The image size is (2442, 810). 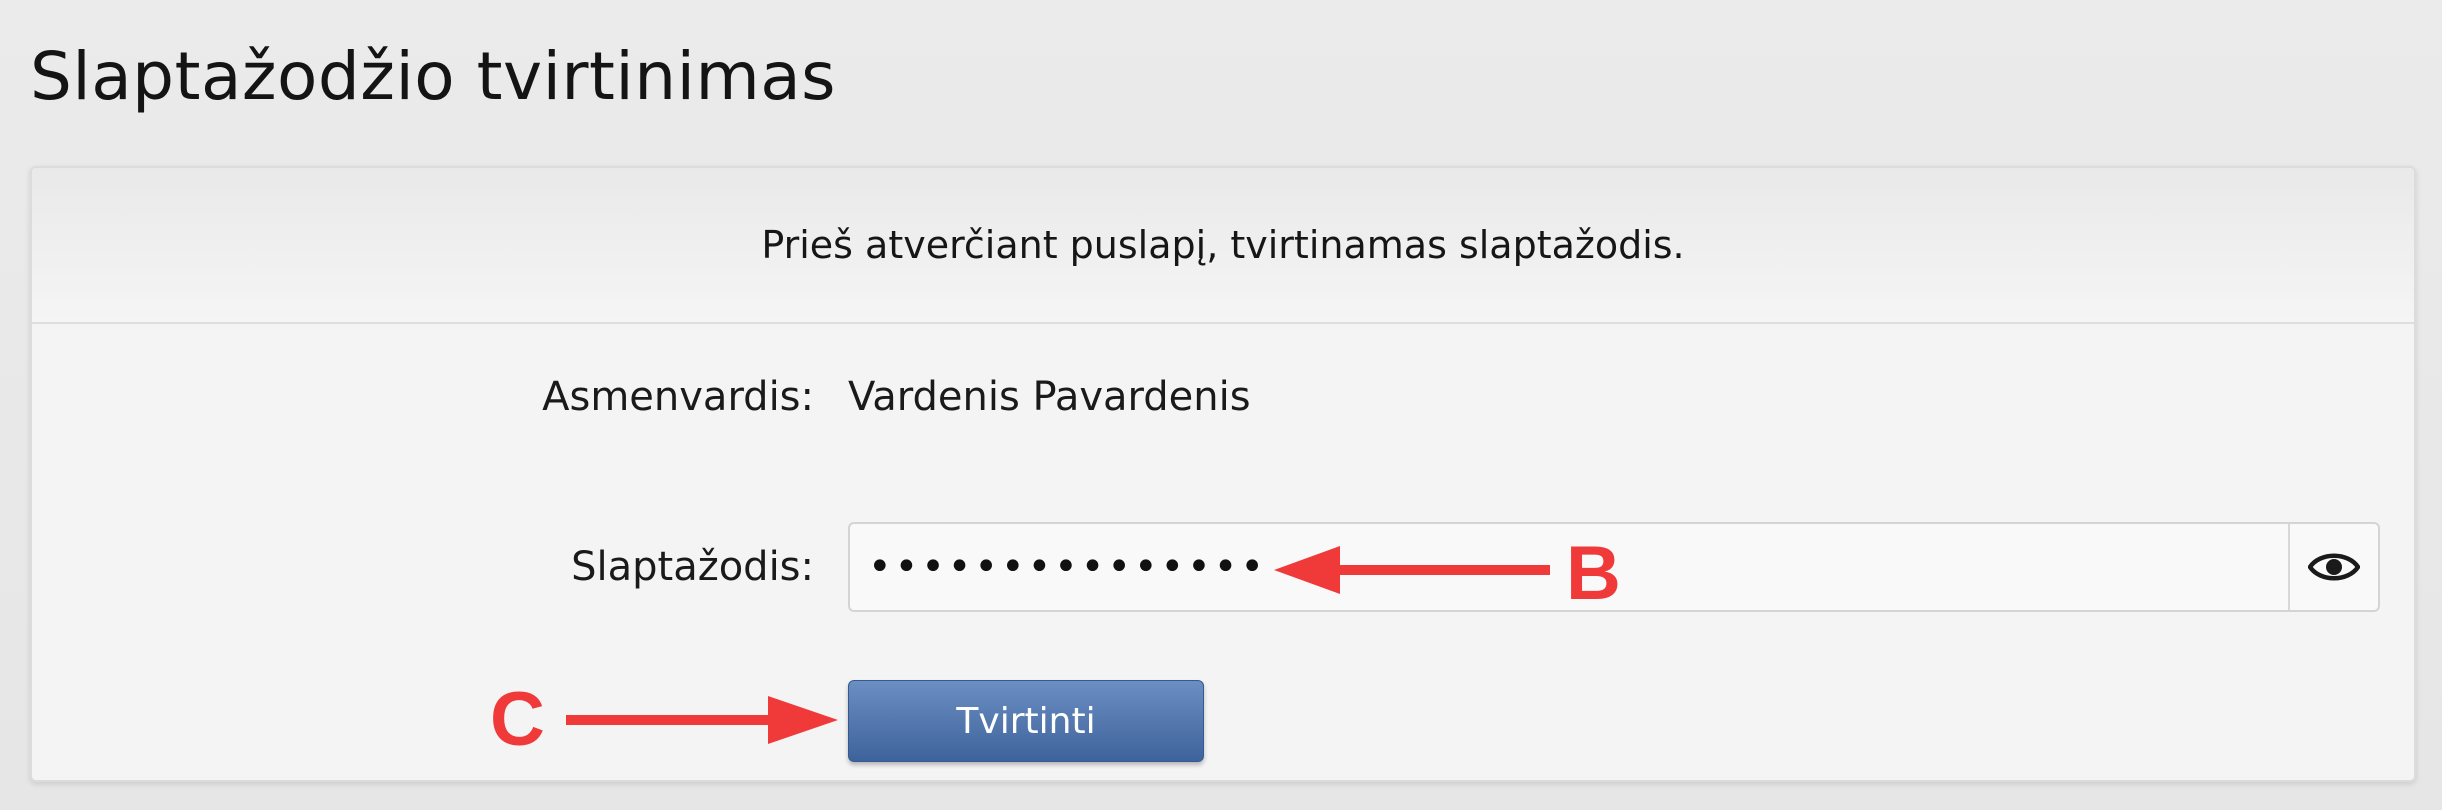 What do you see at coordinates (517, 719) in the screenshot?
I see `annotation-letter-c: C` at bounding box center [517, 719].